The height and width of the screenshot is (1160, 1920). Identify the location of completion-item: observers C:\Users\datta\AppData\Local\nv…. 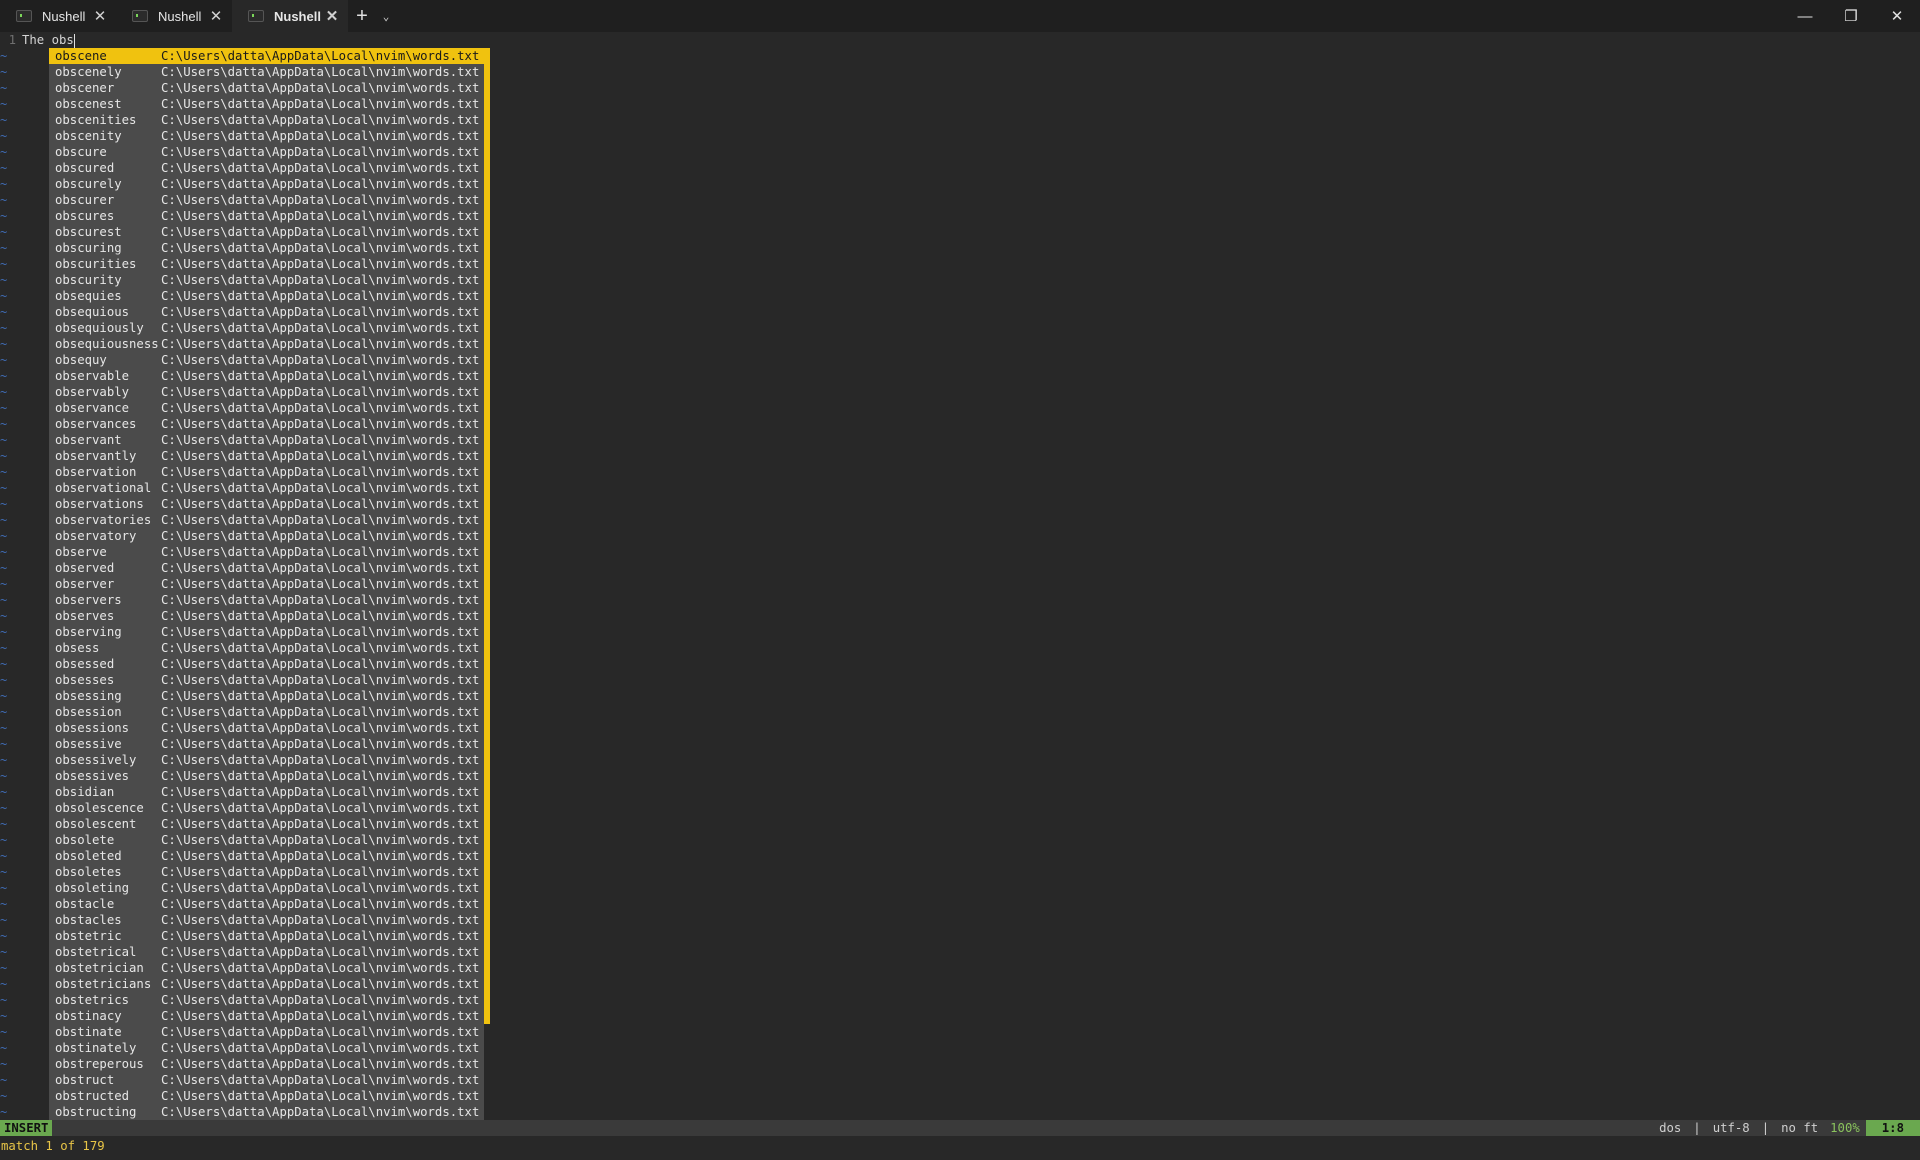
(266, 600).